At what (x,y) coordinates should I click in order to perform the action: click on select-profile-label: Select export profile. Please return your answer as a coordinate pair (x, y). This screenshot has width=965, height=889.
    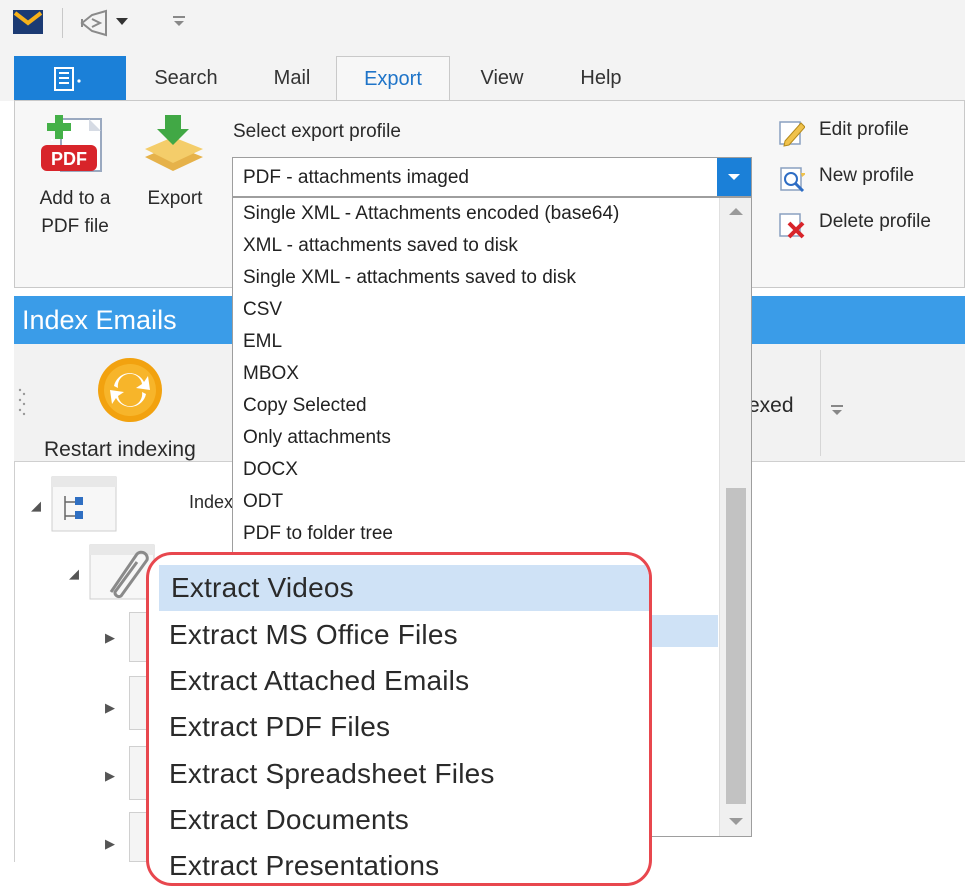
    Looking at the image, I should click on (317, 131).